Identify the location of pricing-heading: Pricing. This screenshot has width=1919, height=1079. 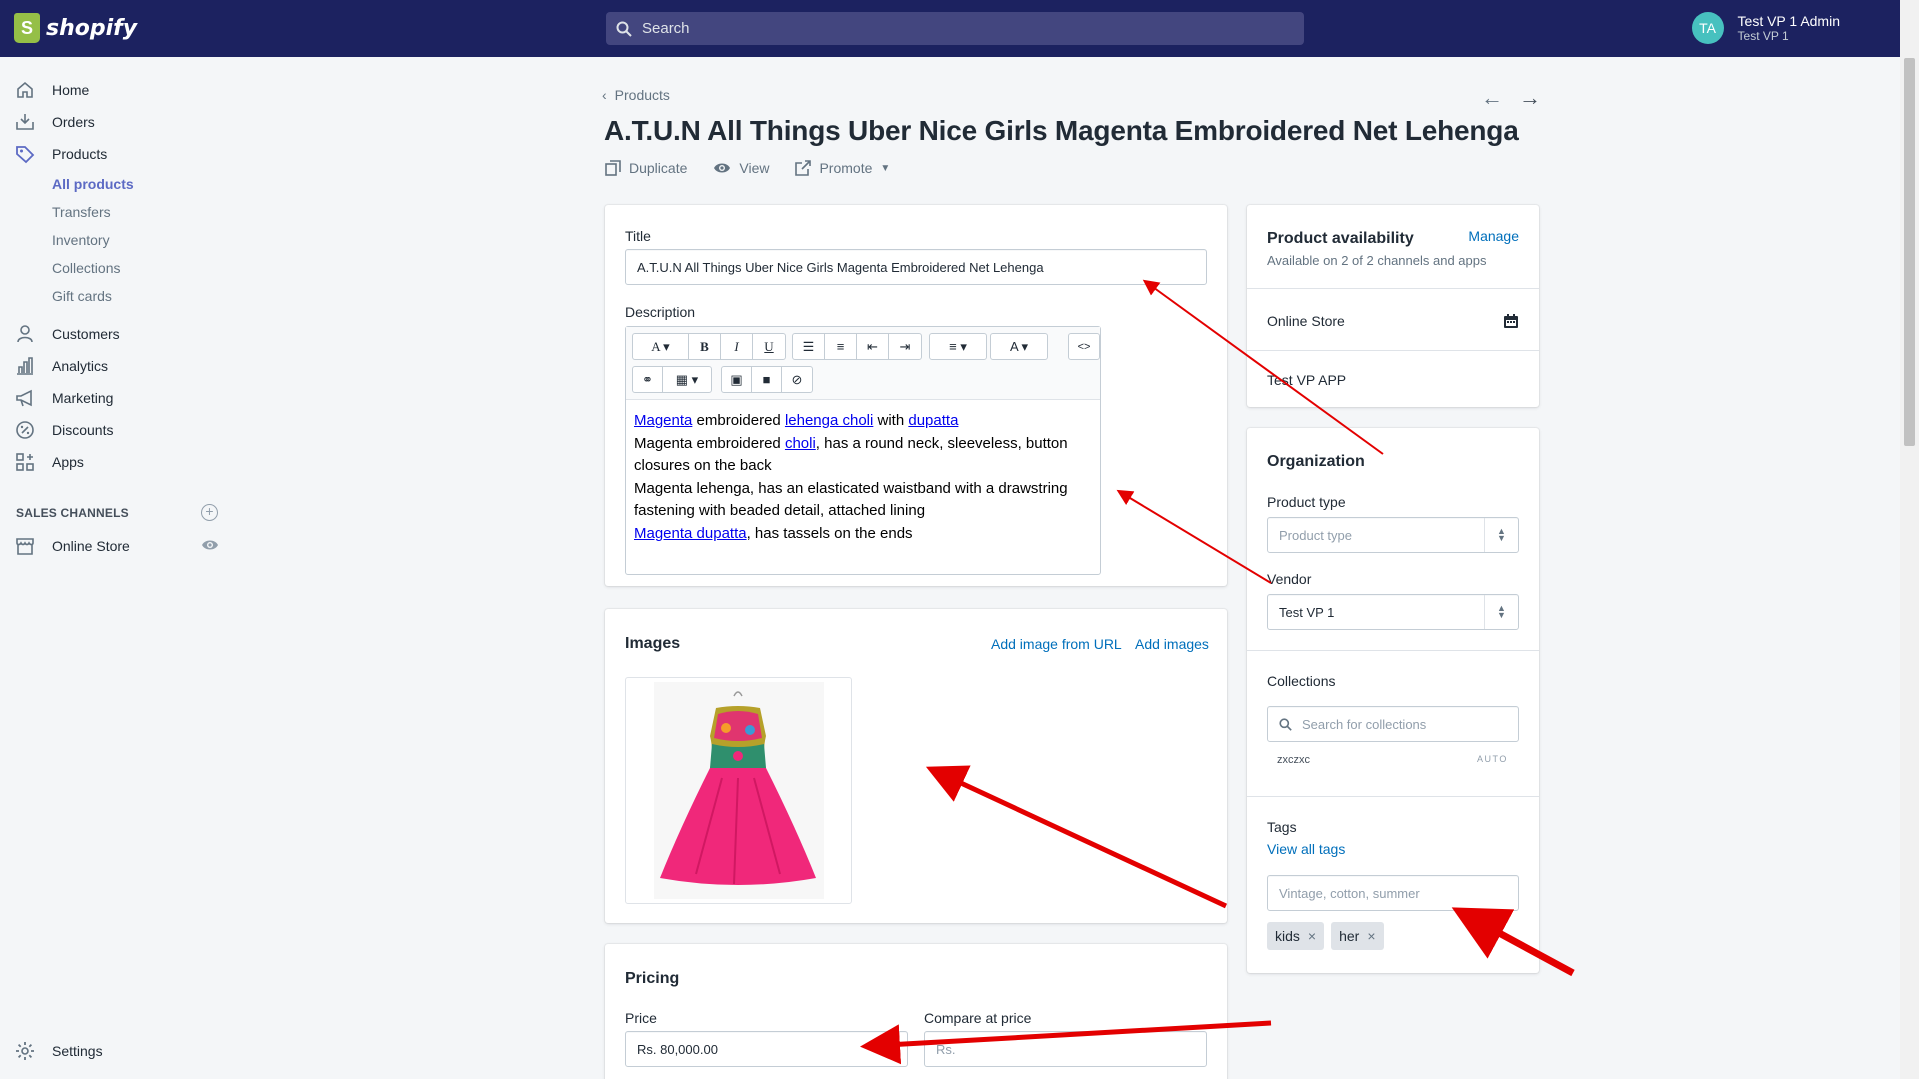
(652, 978).